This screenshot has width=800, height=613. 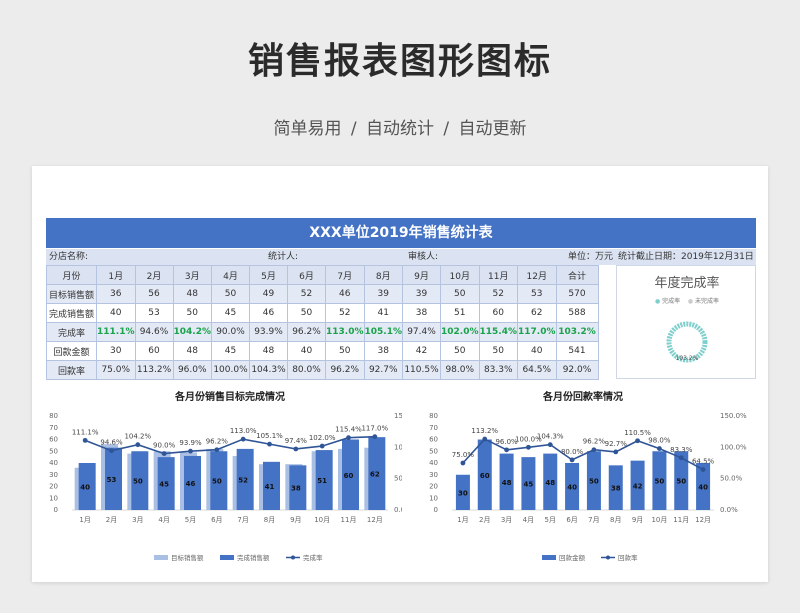 I want to click on table-cell: 83.3%, so click(x=498, y=370).